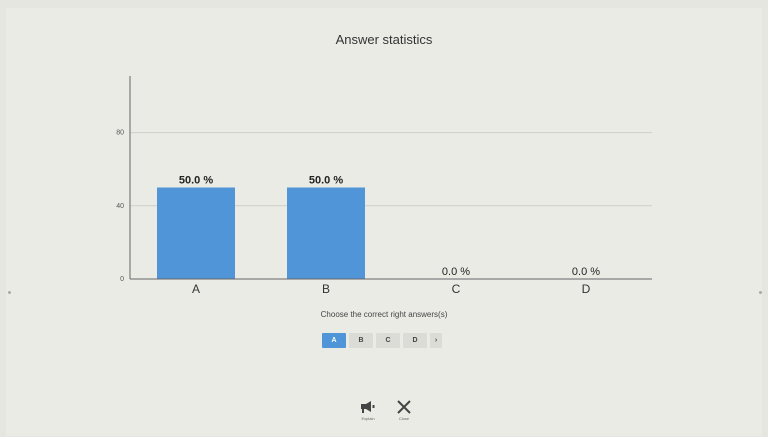 The width and height of the screenshot is (768, 437). Describe the element at coordinates (326, 233) in the screenshot. I see `bar-b` at that location.